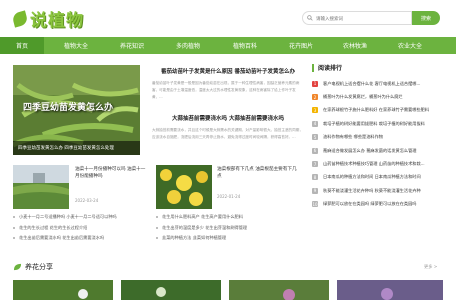 This screenshot has height=300, width=456. I want to click on list-item: 花生出苗后需要浇水吗 花生出苗后需要浇水吗, so click(65, 238).